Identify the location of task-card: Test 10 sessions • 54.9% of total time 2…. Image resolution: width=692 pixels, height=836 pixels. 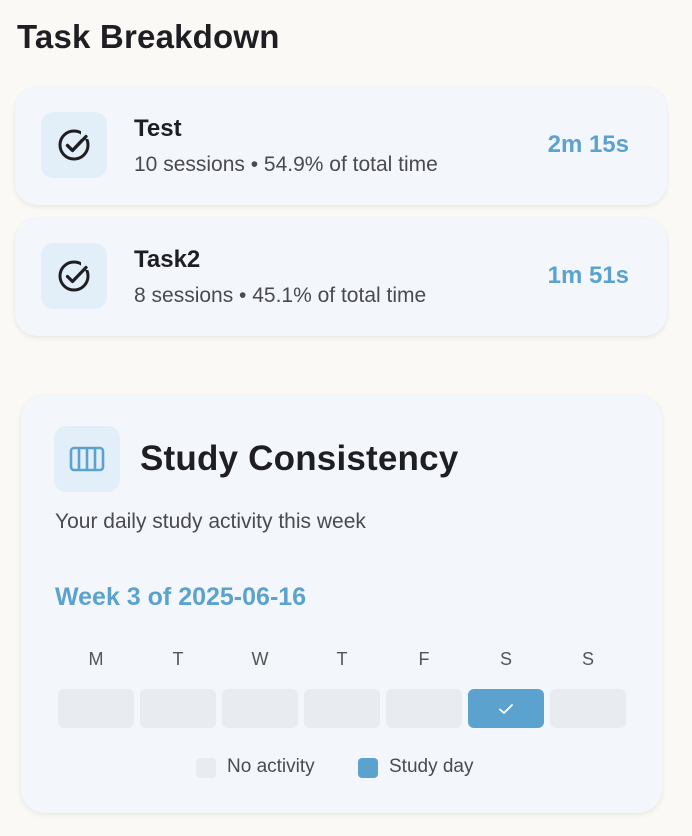
(341, 146).